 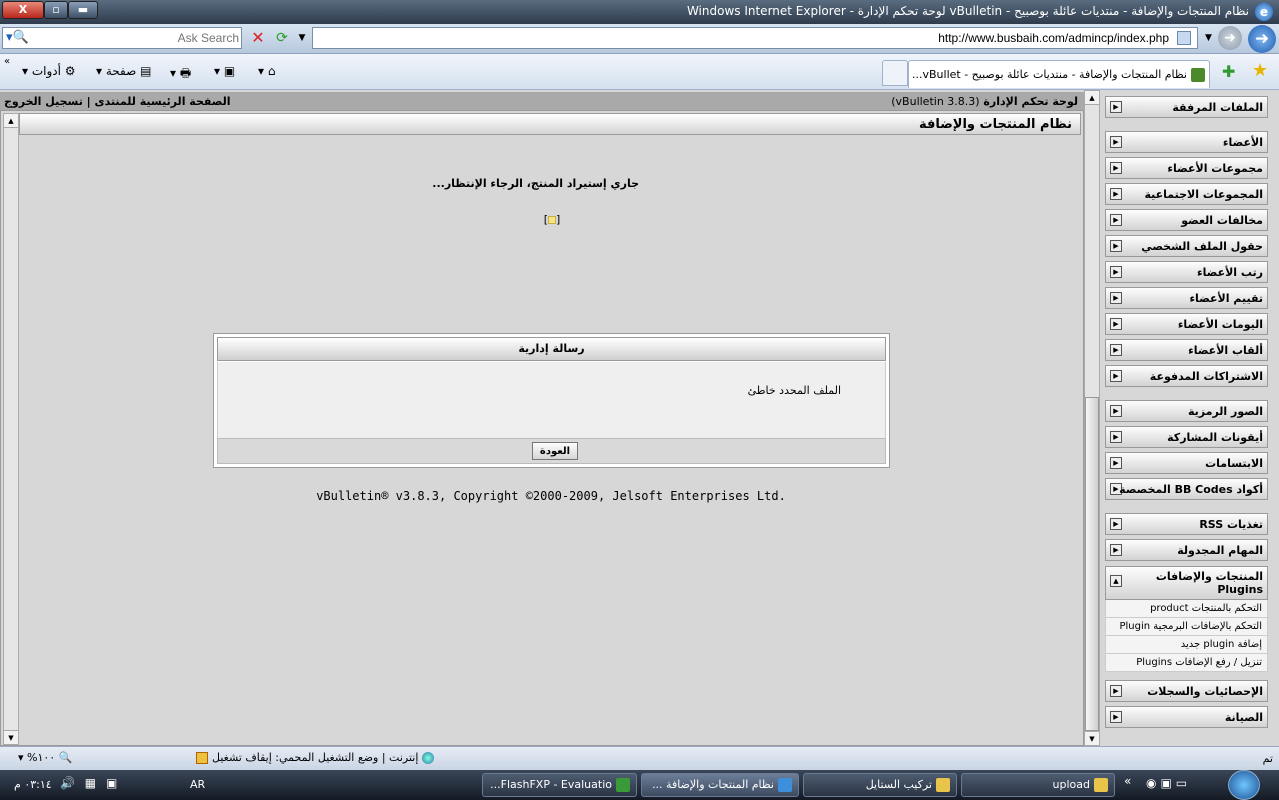 I want to click on sidebar-item-attachments: ▶ الملفات المرفقة, so click(x=1186, y=107).